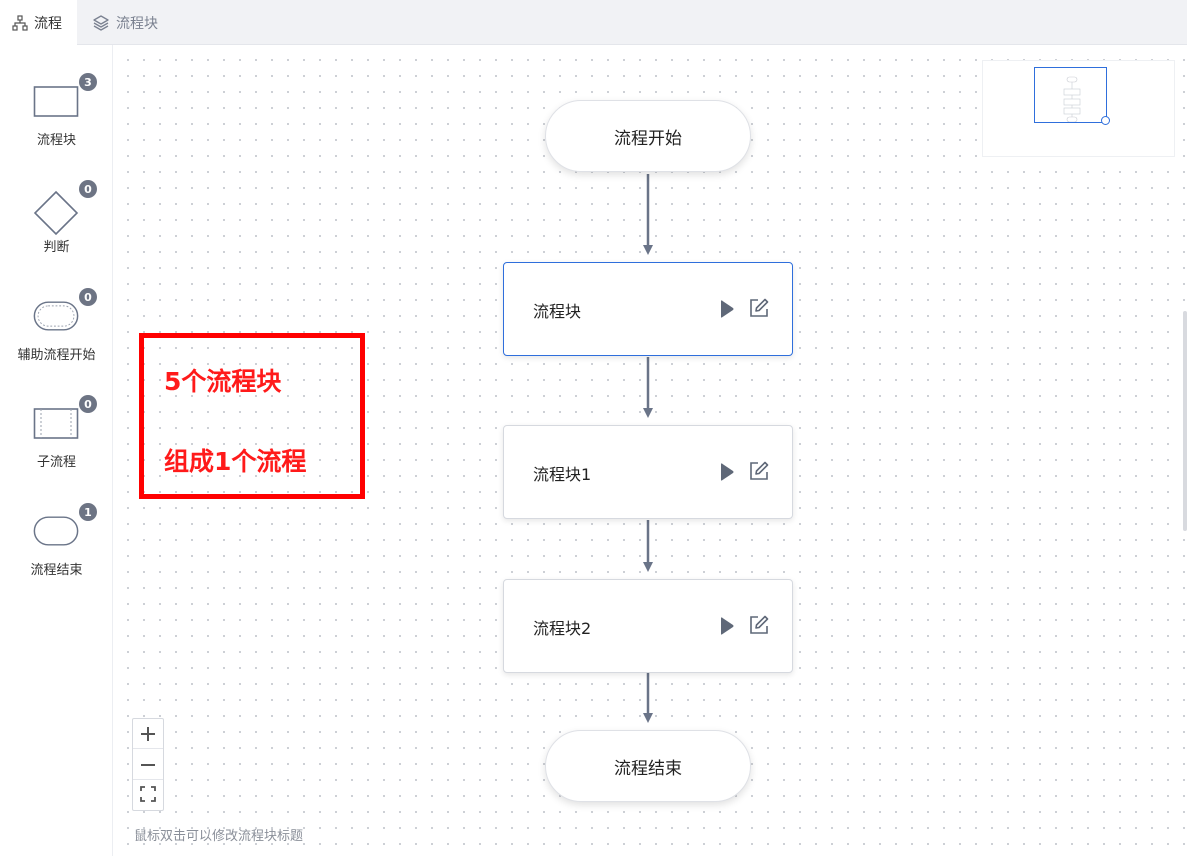 This screenshot has height=856, width=1187. Describe the element at coordinates (20, 22) in the screenshot. I see `sitemap-icon` at that location.